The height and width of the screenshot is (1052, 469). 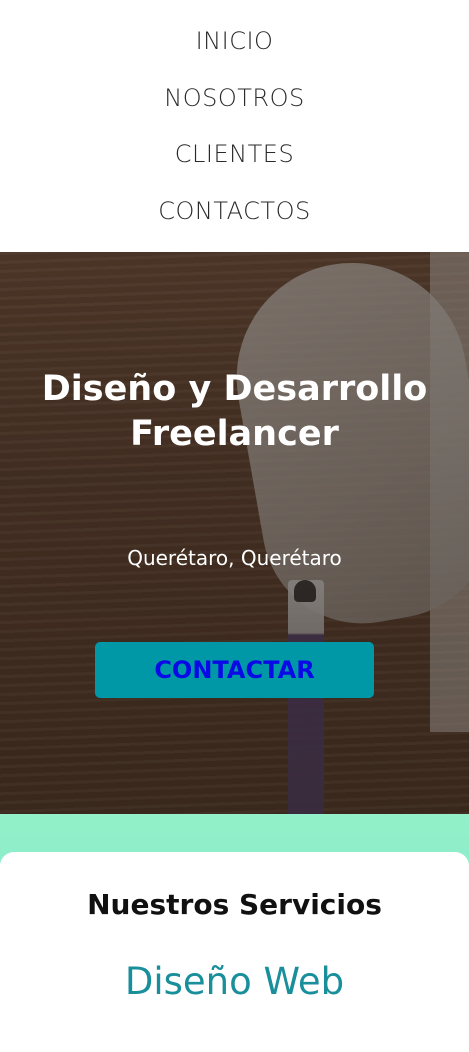 I want to click on services-title: Nuestros Servicios, so click(x=234, y=904).